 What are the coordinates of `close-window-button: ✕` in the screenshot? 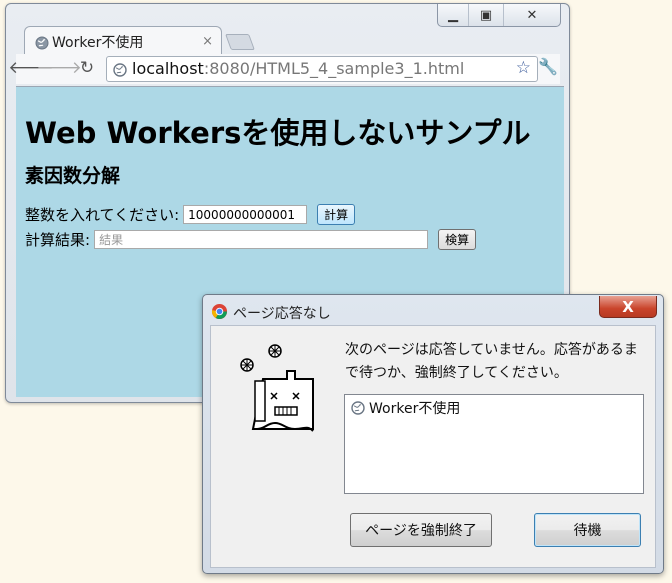 It's located at (531, 15).